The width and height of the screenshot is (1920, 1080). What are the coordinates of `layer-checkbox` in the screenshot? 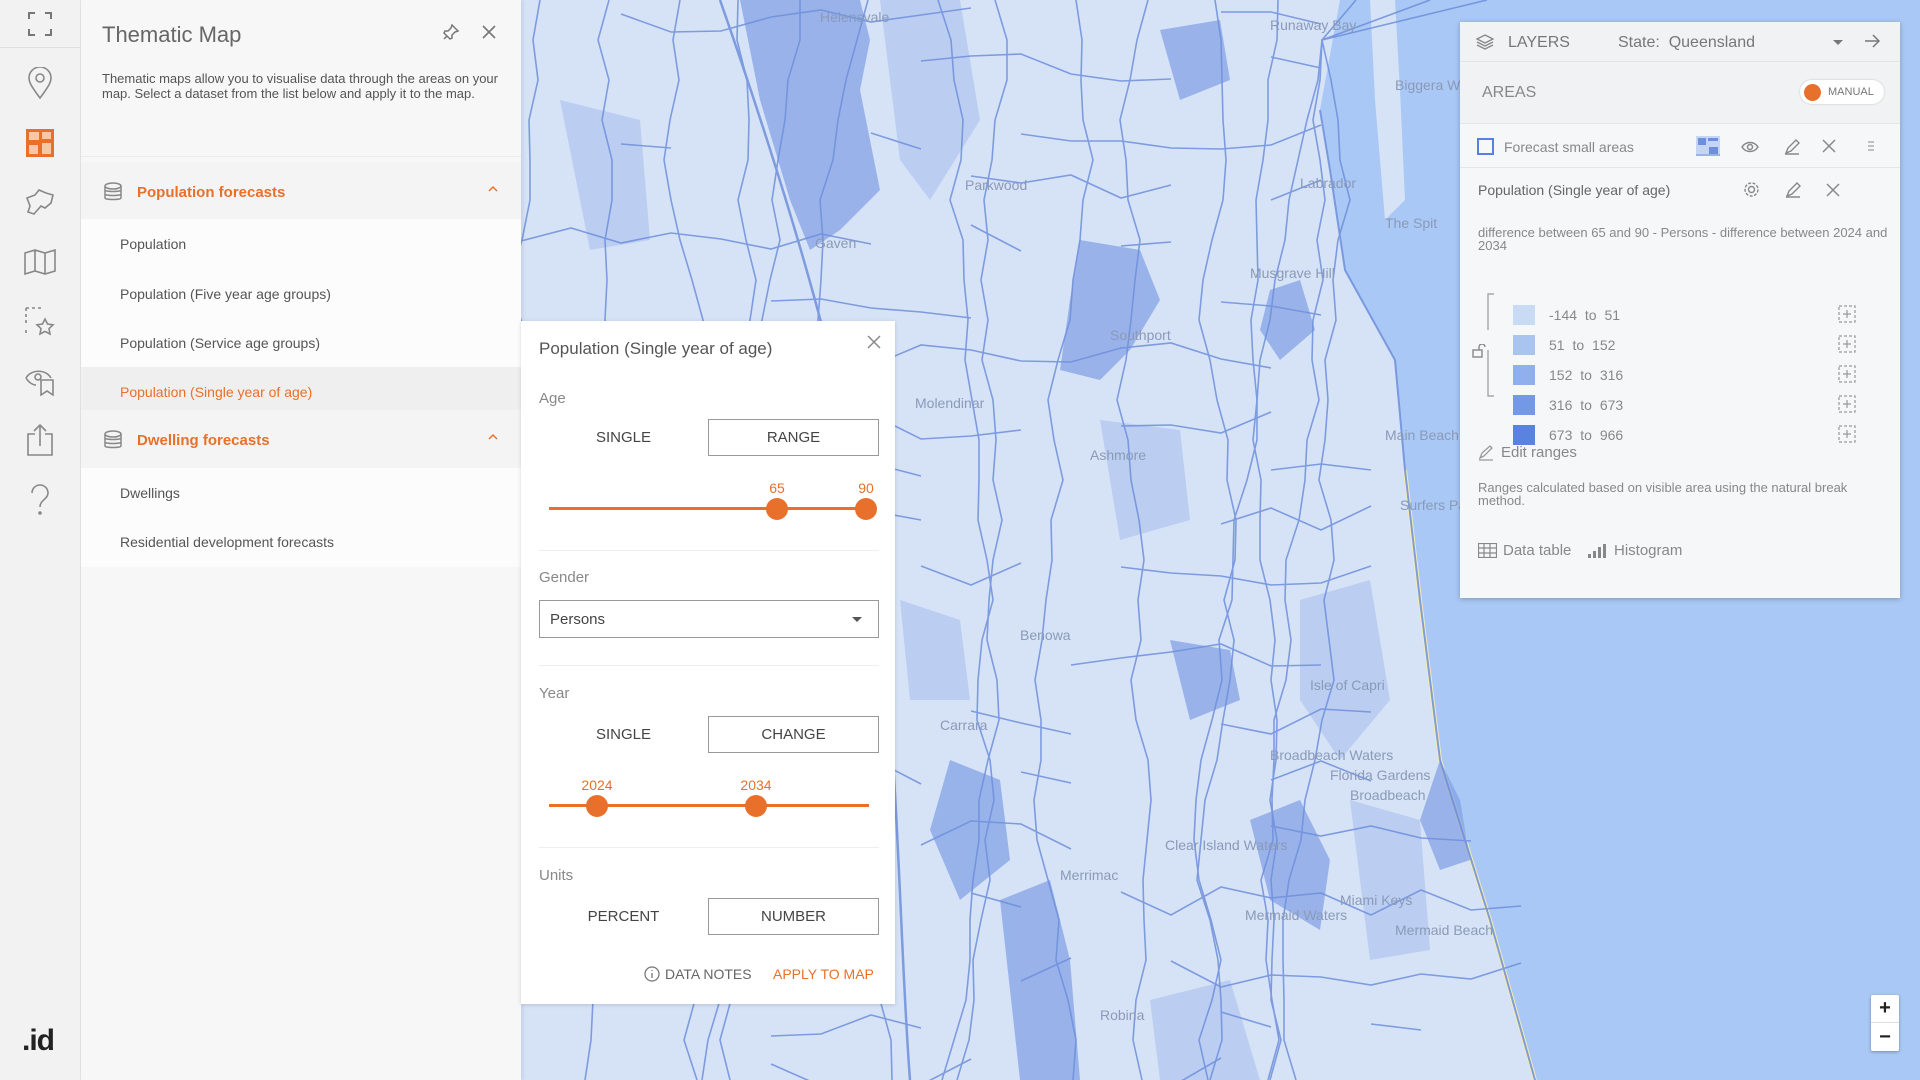 It's located at (1485, 146).